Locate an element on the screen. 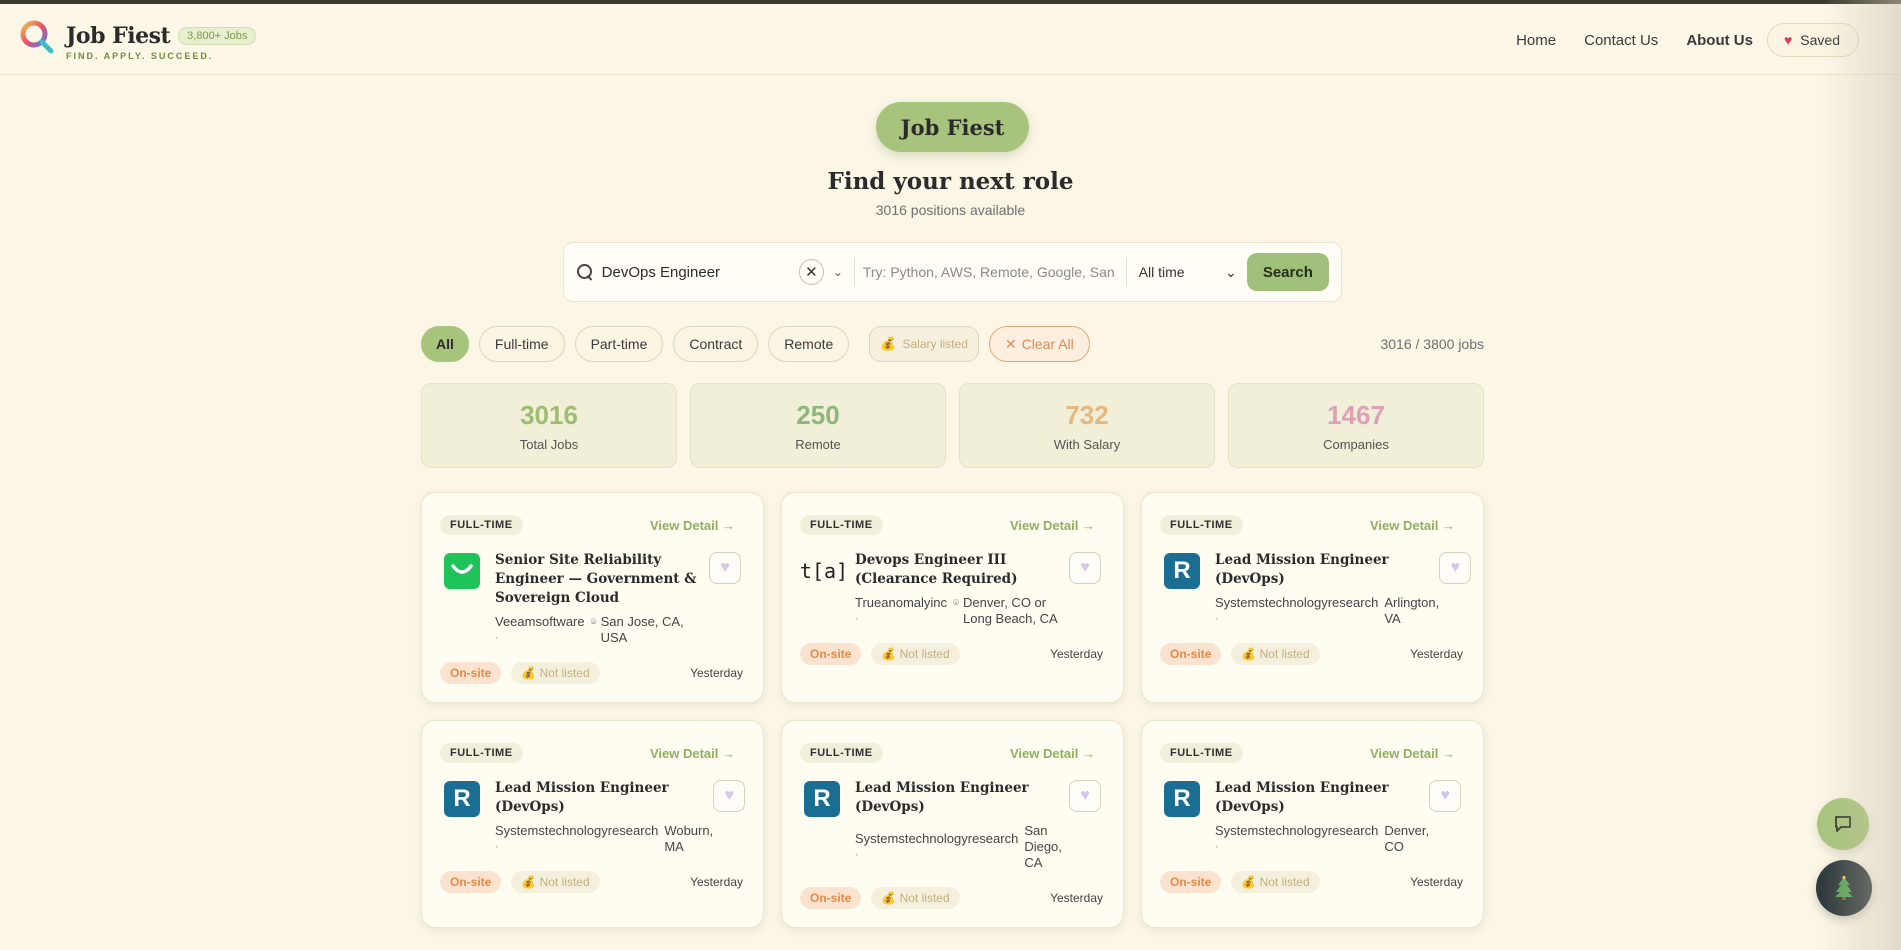 Image resolution: width=1901 pixels, height=950 pixels. filter-salary-label: Salary listed is located at coordinates (935, 344).